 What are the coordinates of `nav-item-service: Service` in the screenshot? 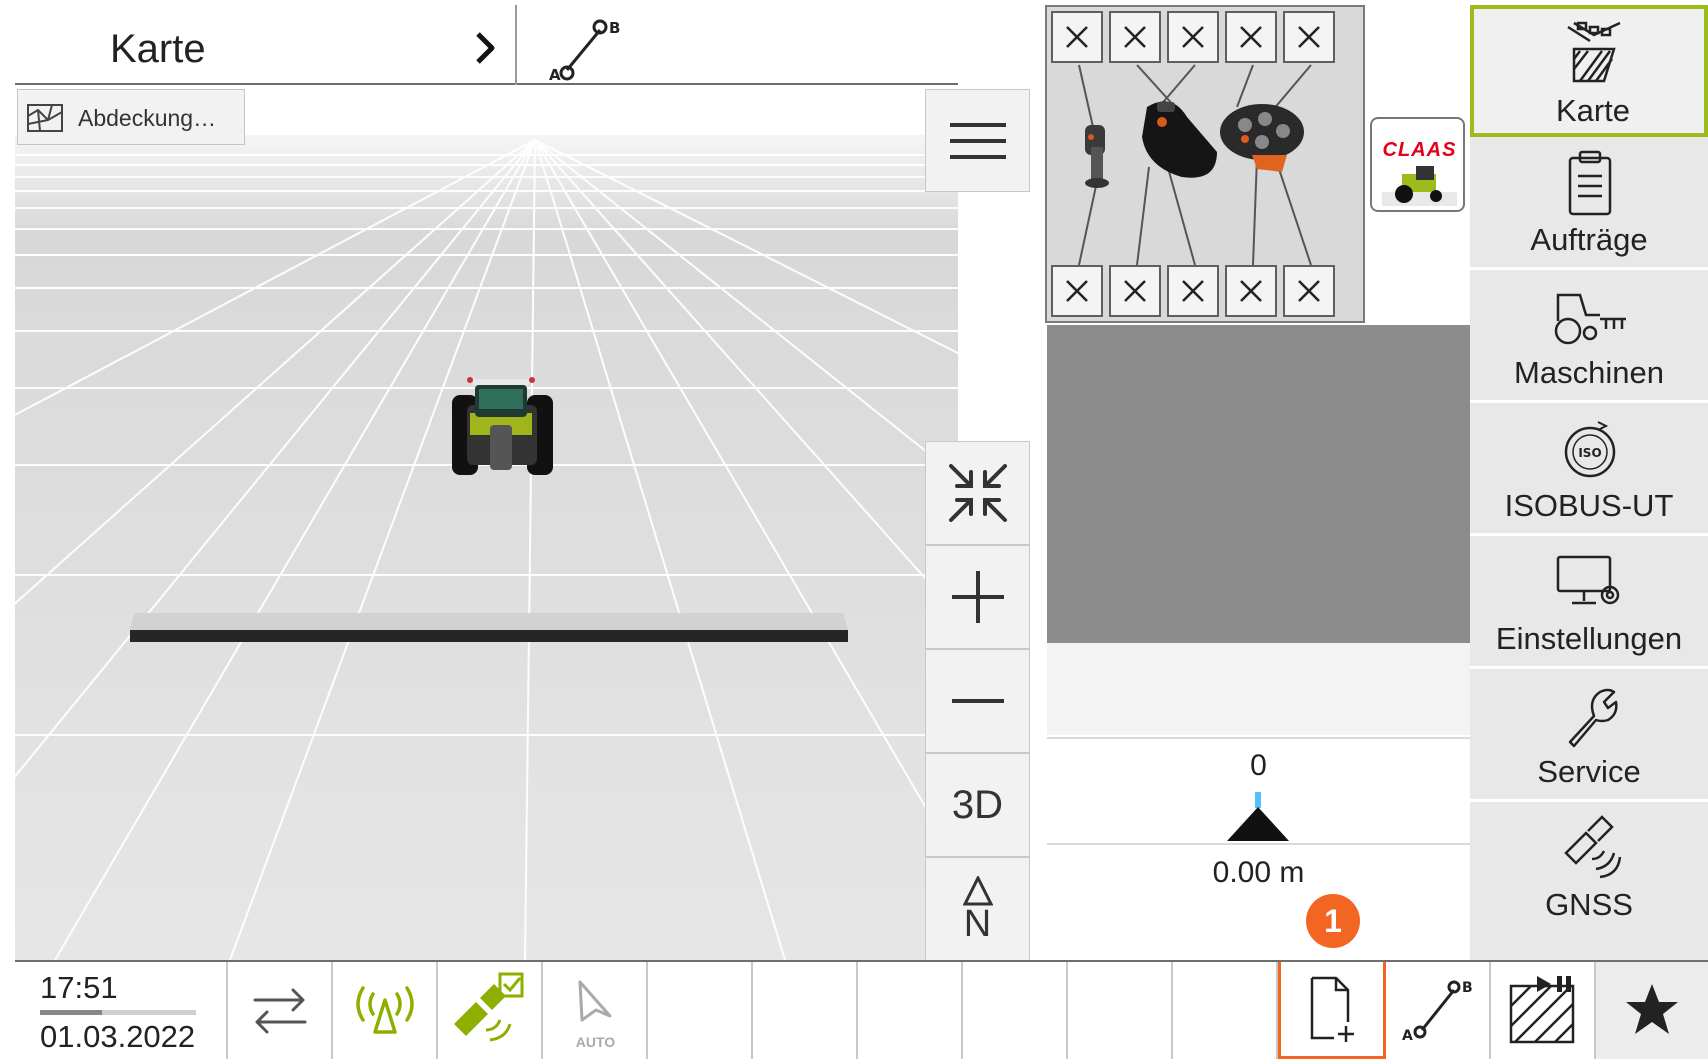 It's located at (1589, 736).